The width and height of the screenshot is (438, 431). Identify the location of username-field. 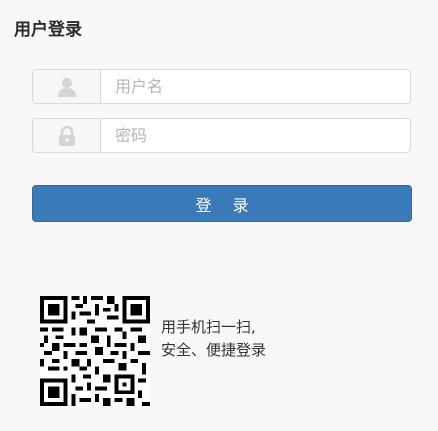
(221, 86).